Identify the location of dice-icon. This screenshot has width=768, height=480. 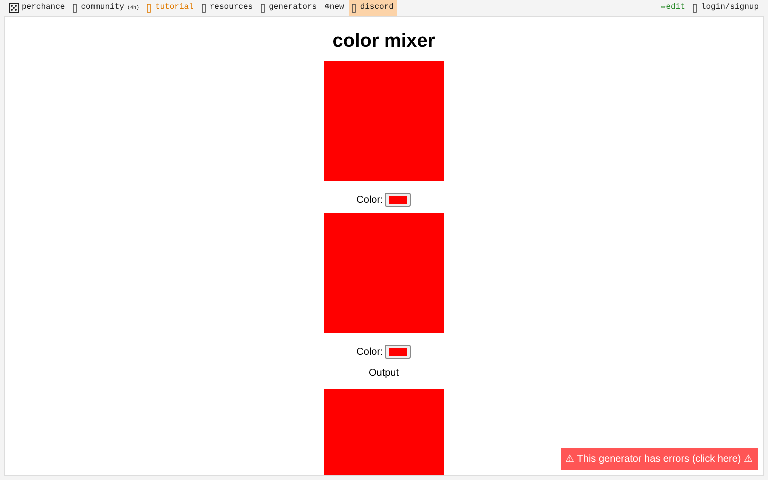
(14, 8).